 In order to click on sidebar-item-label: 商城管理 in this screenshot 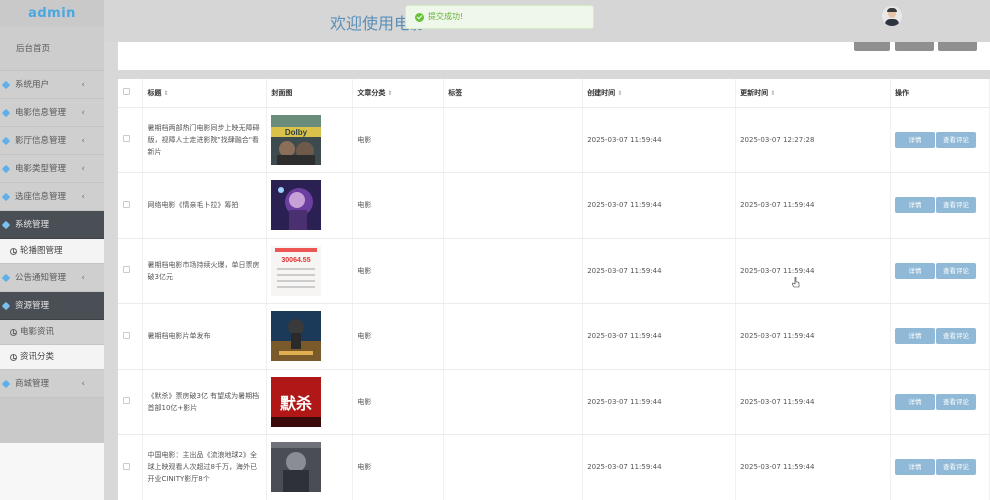, I will do `click(32, 384)`.